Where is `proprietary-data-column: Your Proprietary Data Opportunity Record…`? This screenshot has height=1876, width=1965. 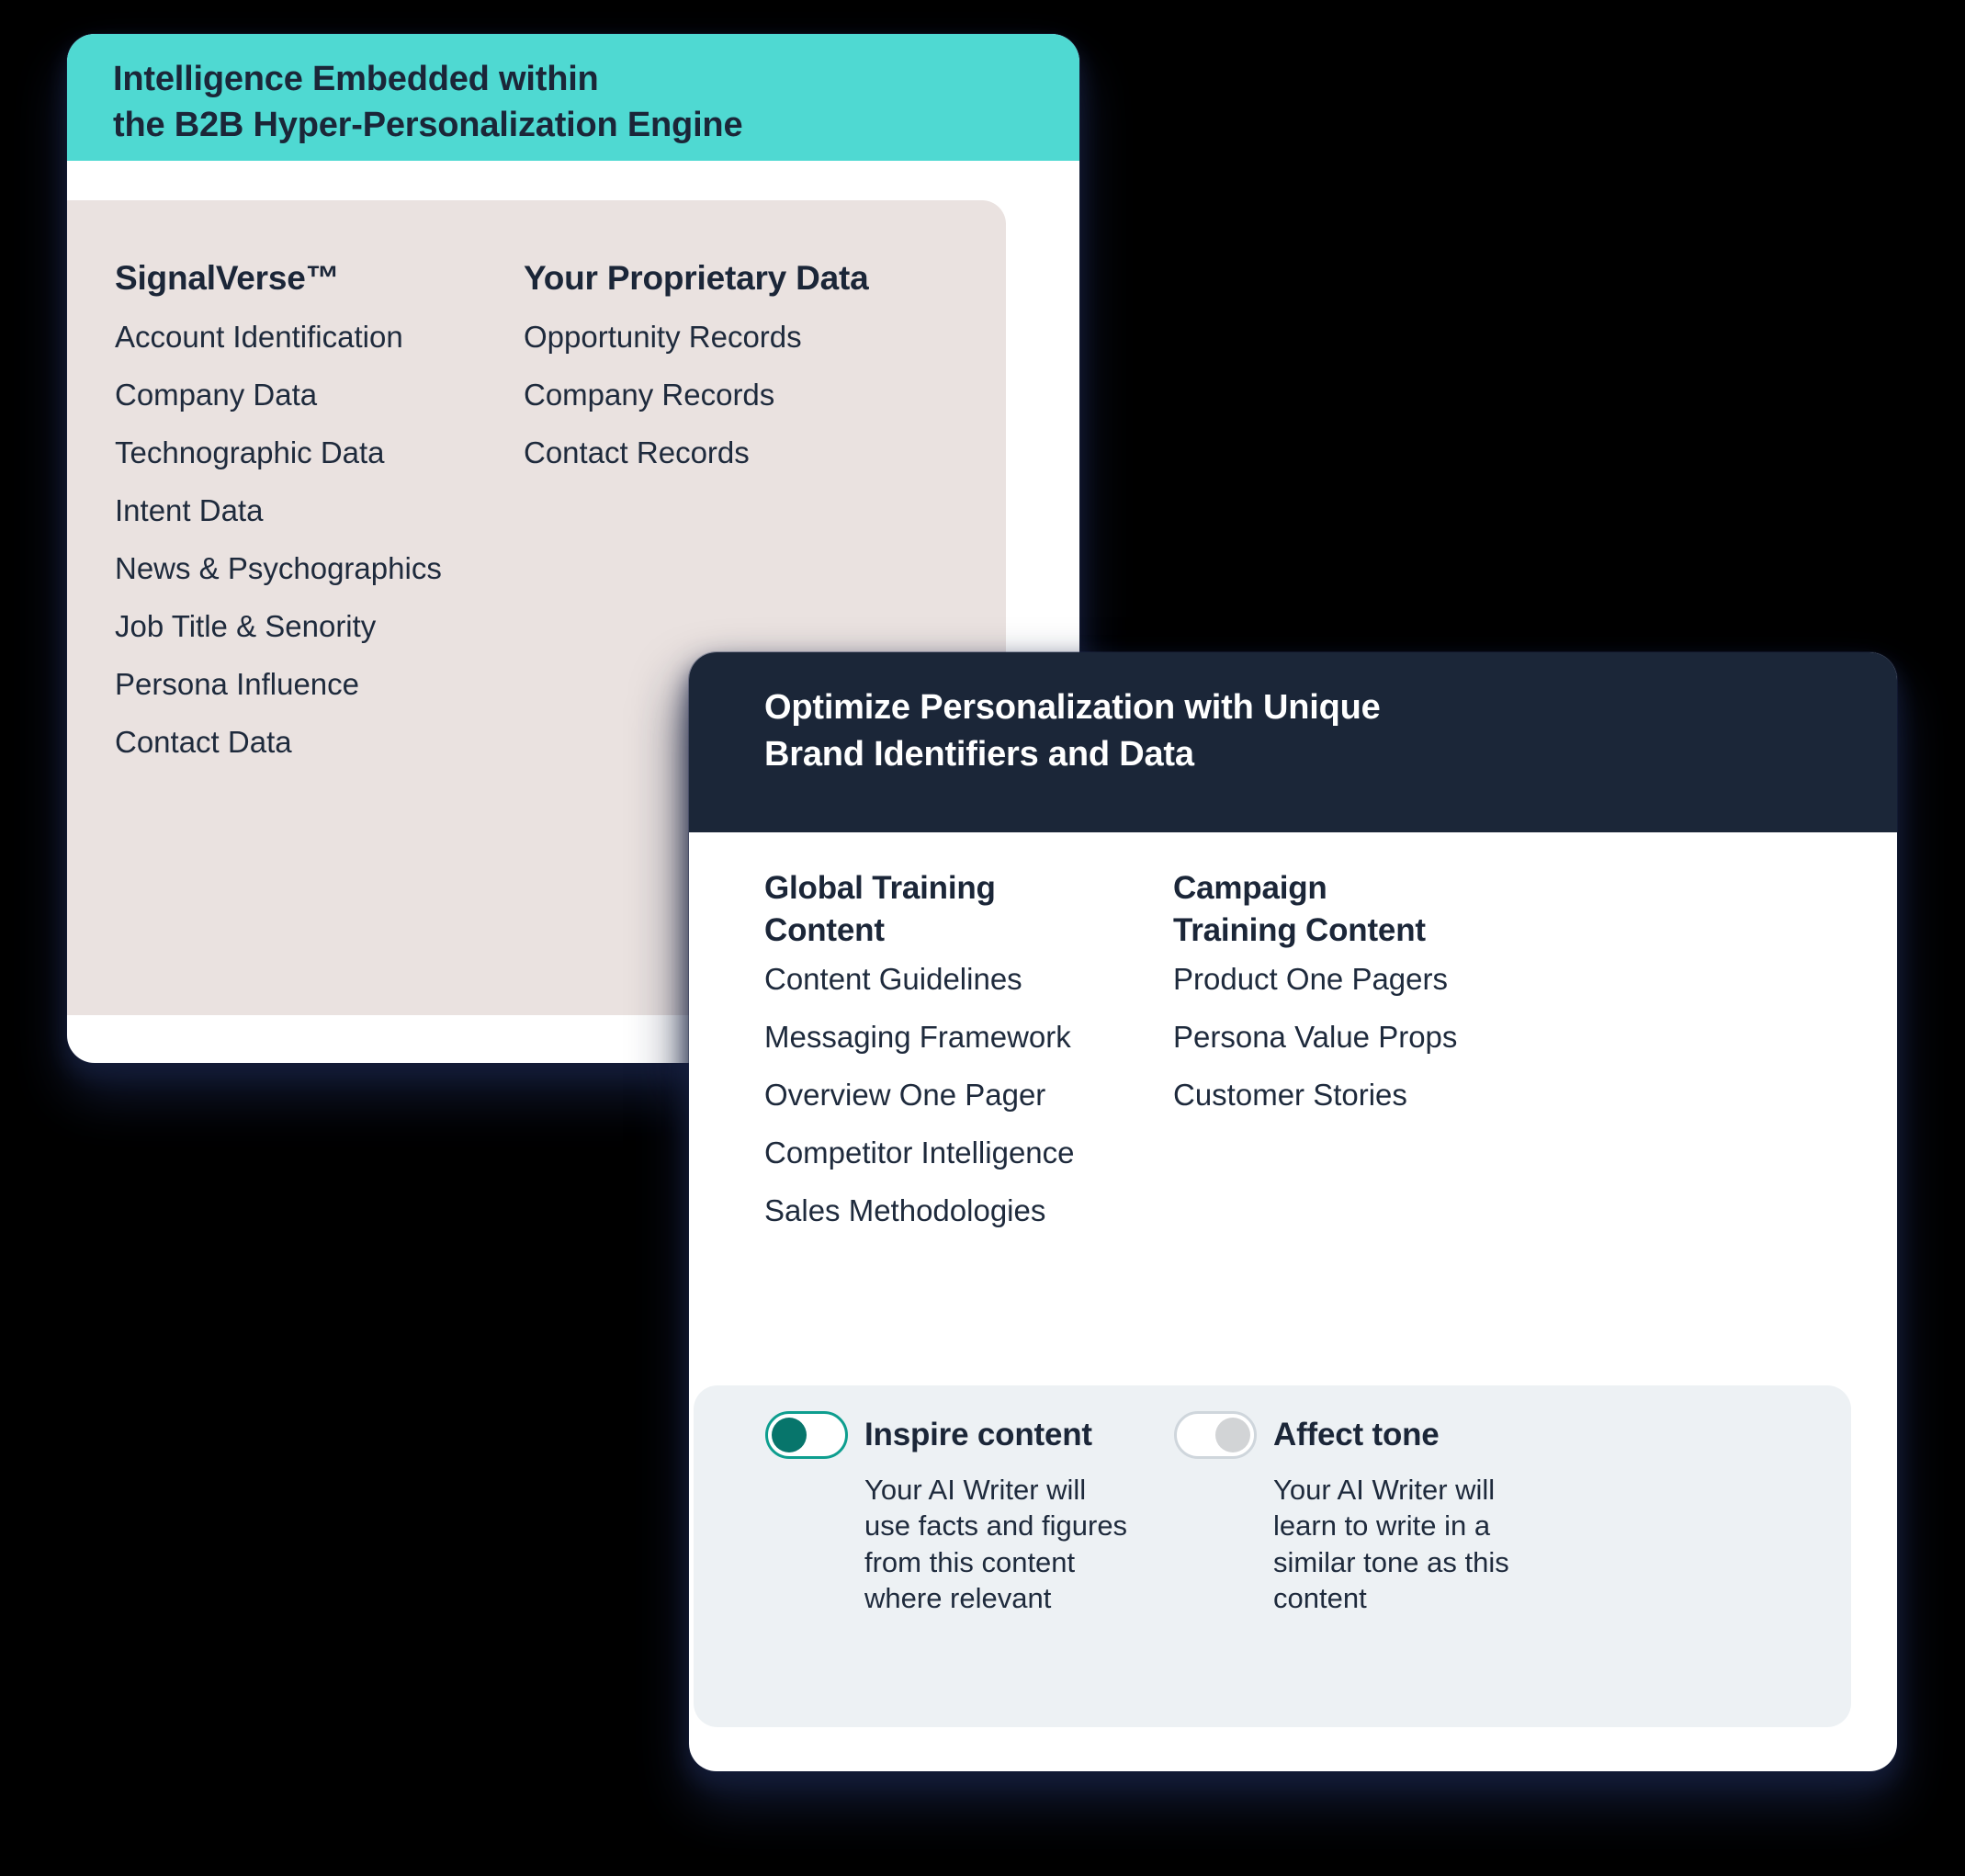
proprietary-data-column: Your Proprietary Data Opportunity Record… is located at coordinates (735, 376).